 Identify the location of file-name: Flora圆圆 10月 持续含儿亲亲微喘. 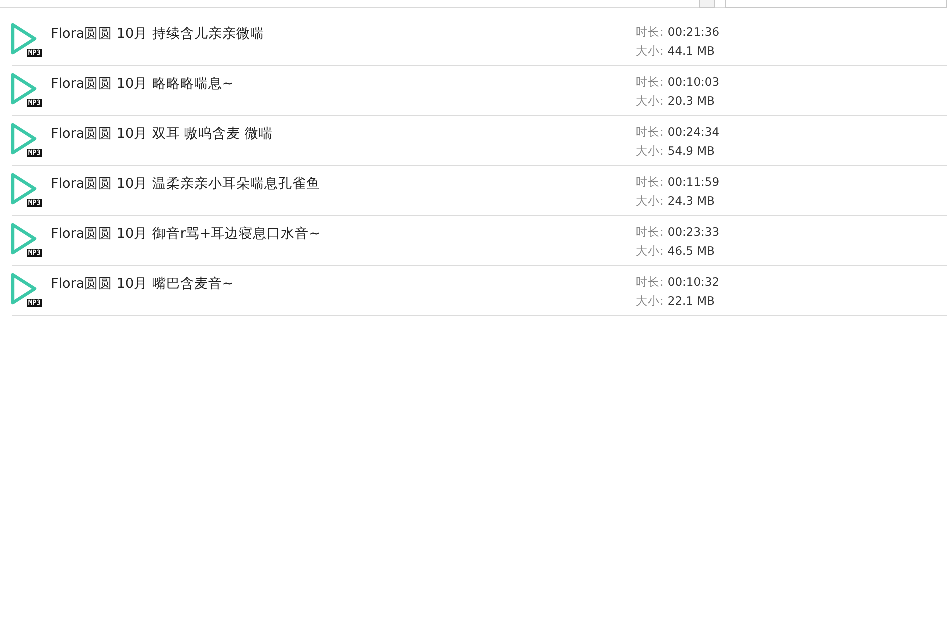
(343, 34).